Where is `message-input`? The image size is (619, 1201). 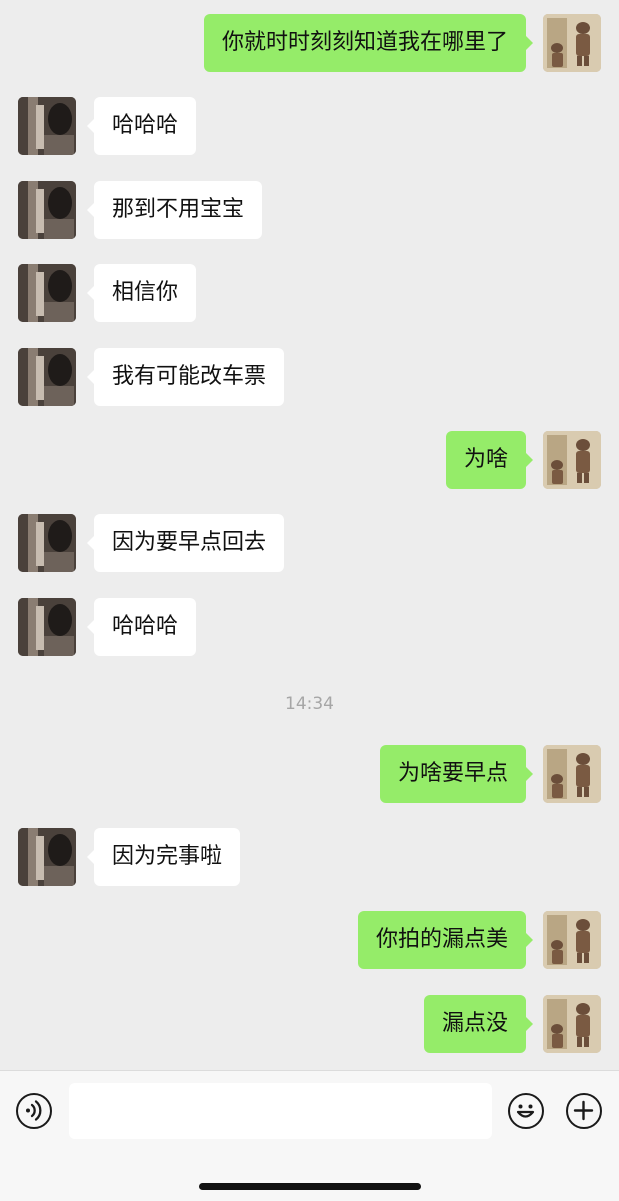
message-input is located at coordinates (280, 1111).